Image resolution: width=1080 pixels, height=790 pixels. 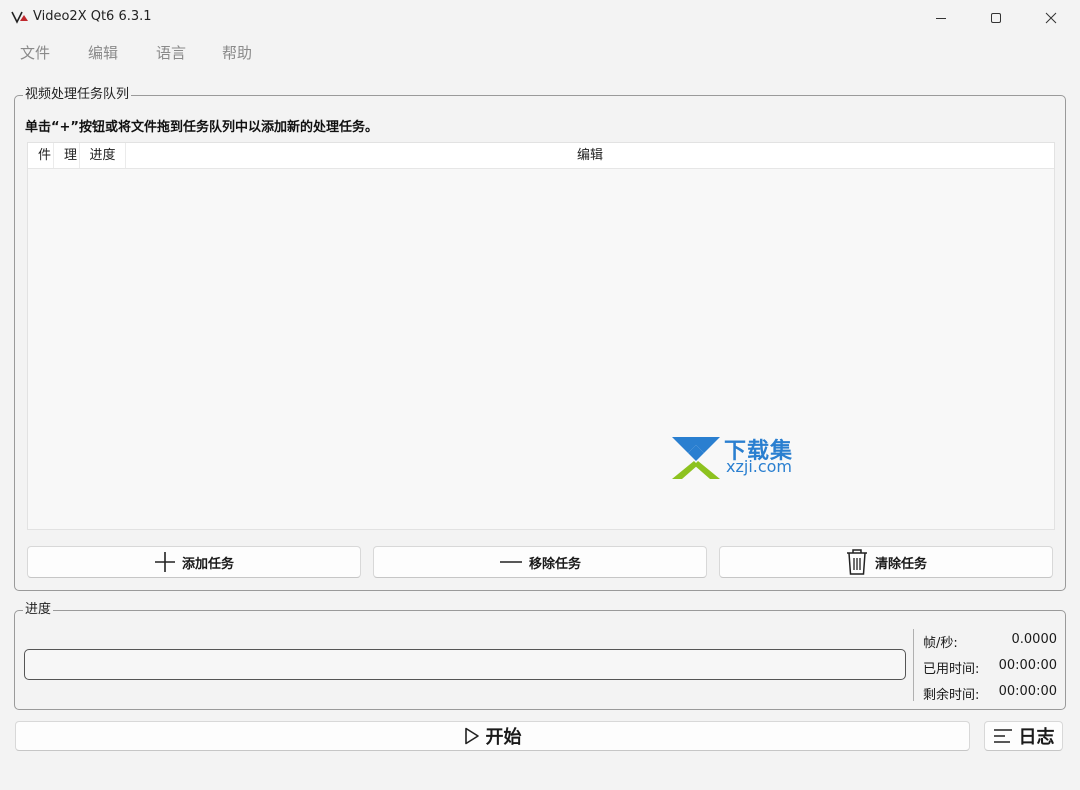 I want to click on menu-edit: 编辑, so click(x=102, y=53).